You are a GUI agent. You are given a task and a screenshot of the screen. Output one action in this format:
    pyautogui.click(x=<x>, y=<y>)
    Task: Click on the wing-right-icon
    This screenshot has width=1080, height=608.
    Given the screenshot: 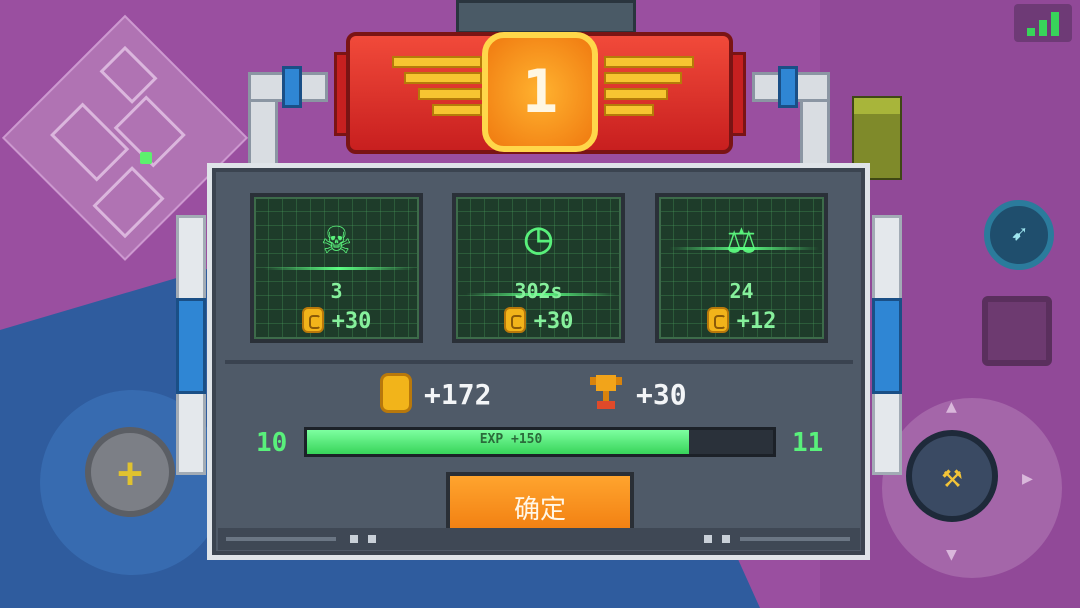 What is the action you would take?
    pyautogui.click(x=649, y=91)
    